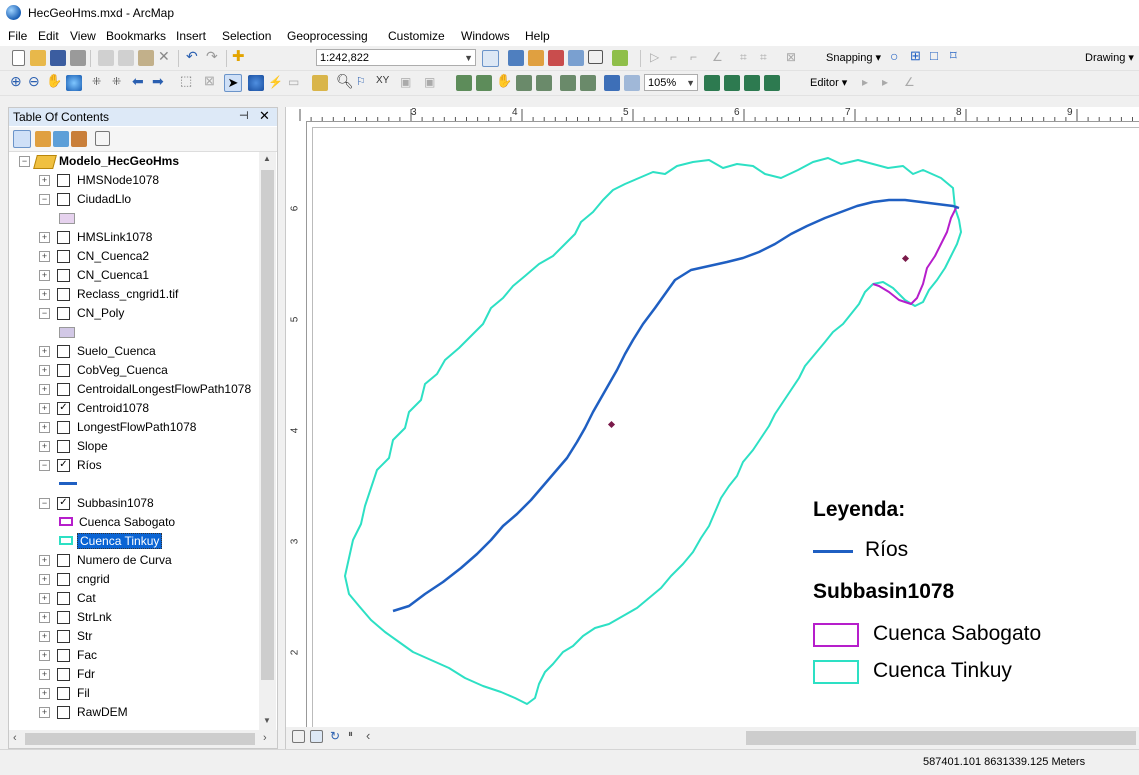  What do you see at coordinates (134, 541) in the screenshot?
I see `toc-class-row-selected: Cuenca Tinkuy` at bounding box center [134, 541].